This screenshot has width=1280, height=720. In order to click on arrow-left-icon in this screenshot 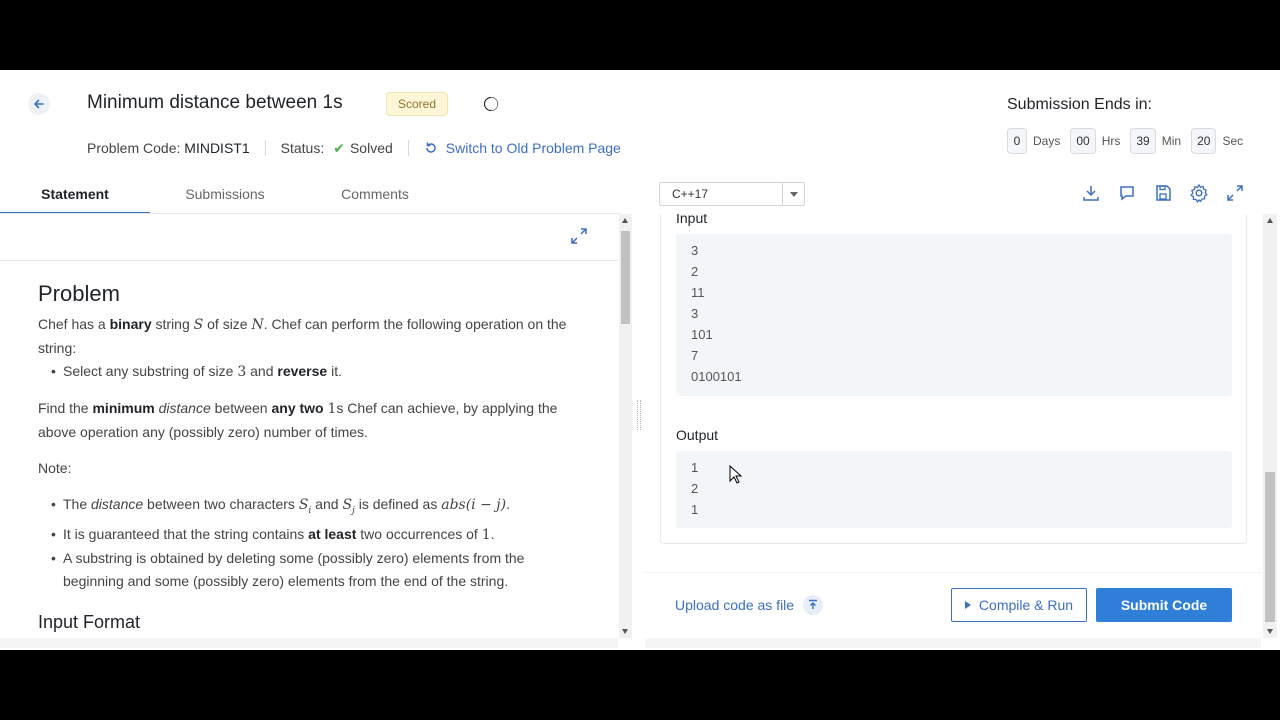, I will do `click(39, 104)`.